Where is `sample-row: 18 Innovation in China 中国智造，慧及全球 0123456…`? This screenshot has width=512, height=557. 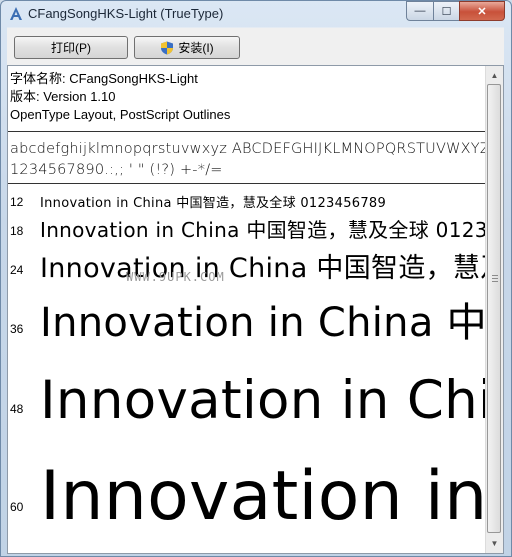 sample-row: 18 Innovation in China 中国智造，慧及全球 0123456… is located at coordinates (250, 228).